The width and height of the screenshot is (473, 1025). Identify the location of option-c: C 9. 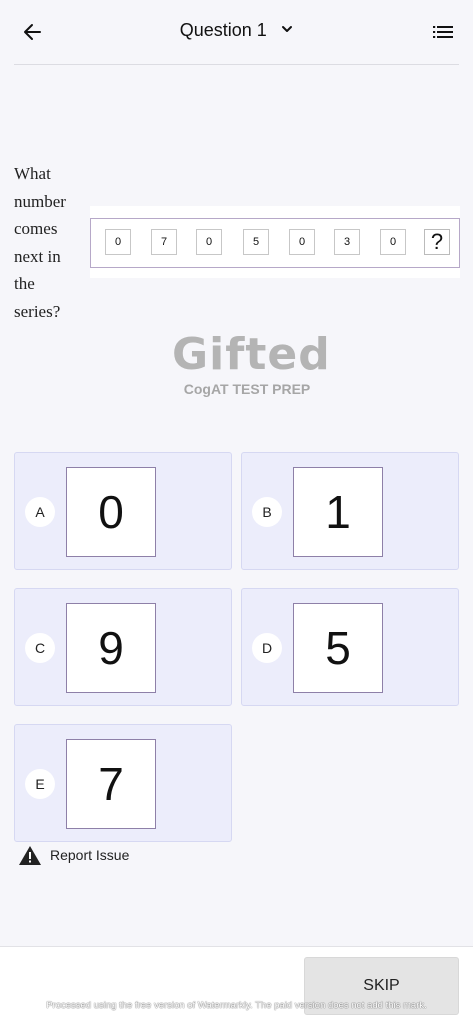
(123, 647).